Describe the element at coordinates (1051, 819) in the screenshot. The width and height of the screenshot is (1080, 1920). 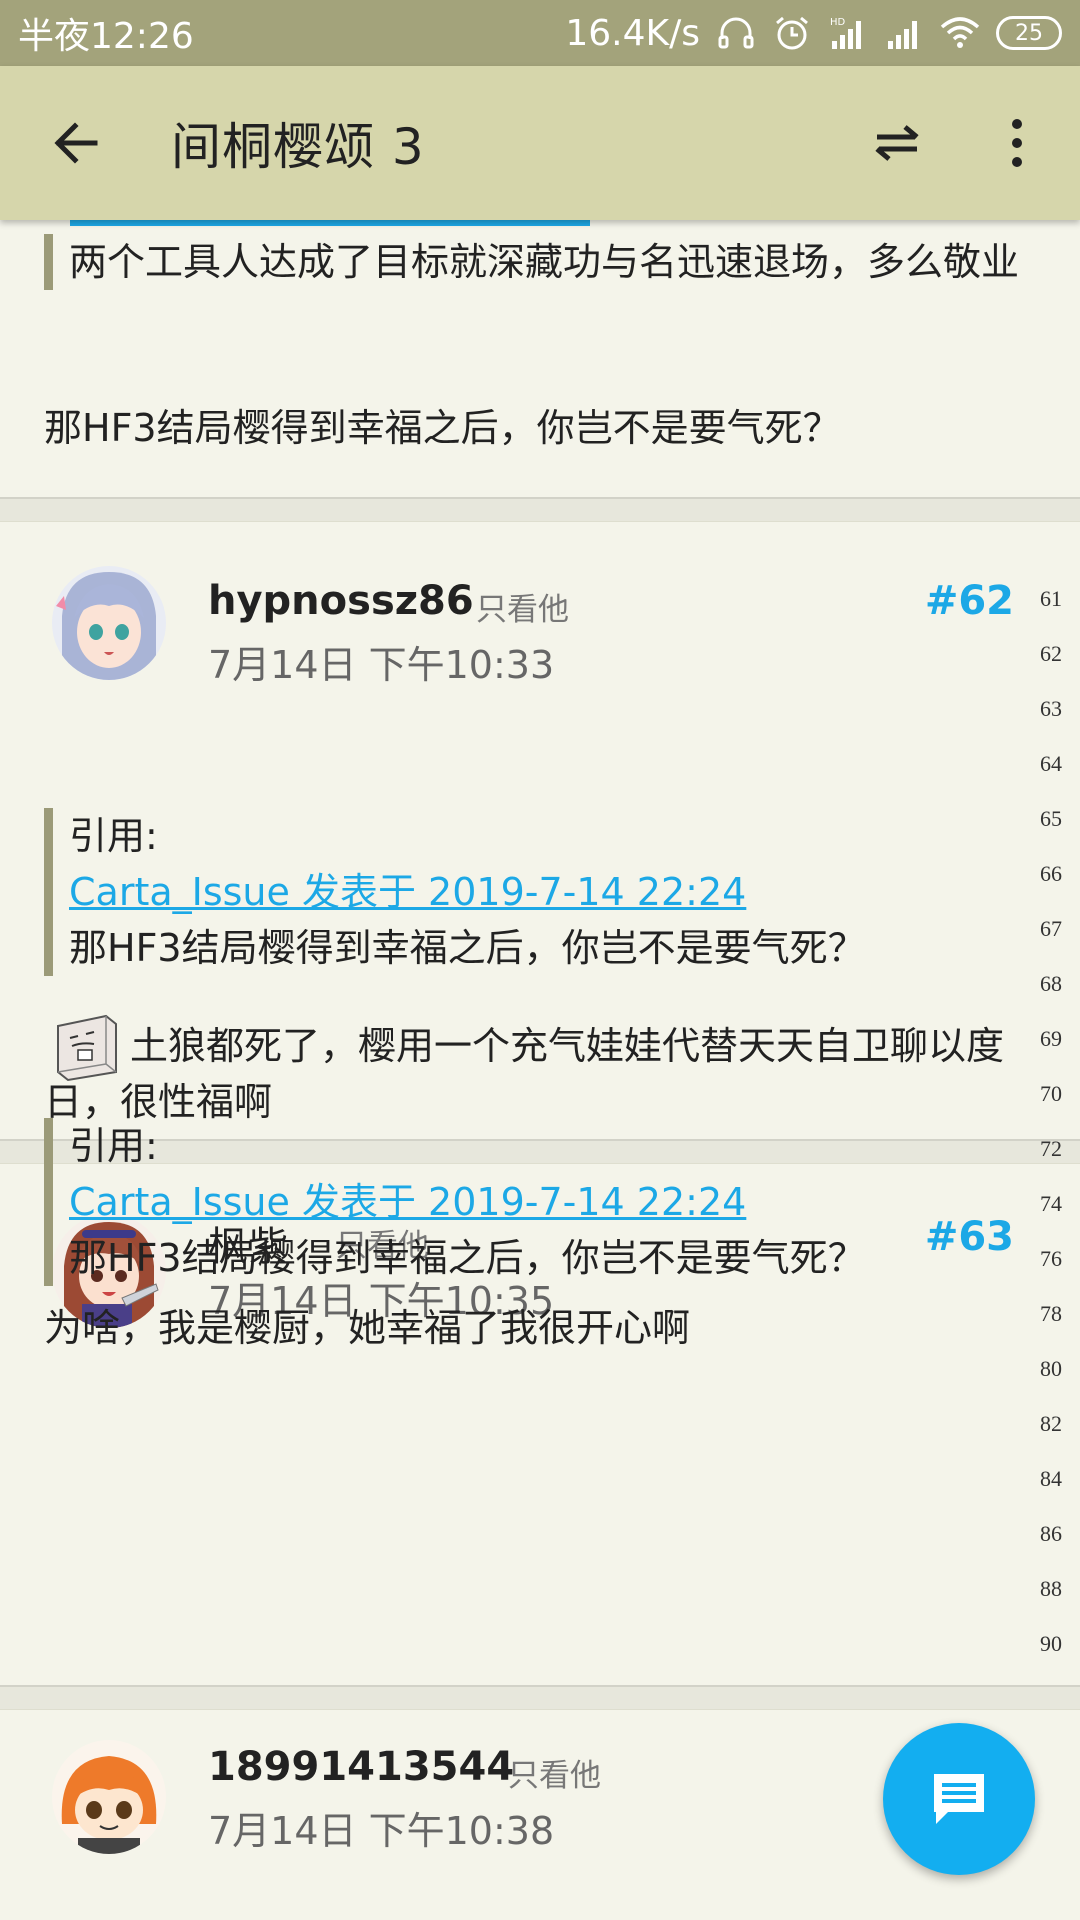
I see `page-index-item: 65` at that location.